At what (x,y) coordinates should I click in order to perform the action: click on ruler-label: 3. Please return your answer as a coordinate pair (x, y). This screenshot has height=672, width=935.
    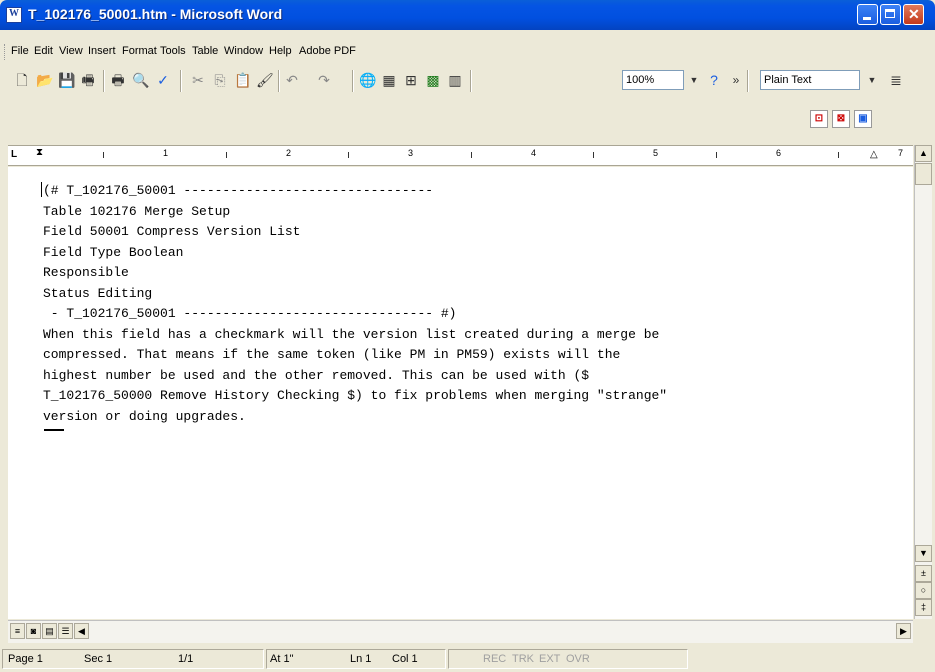
    Looking at the image, I should click on (411, 153).